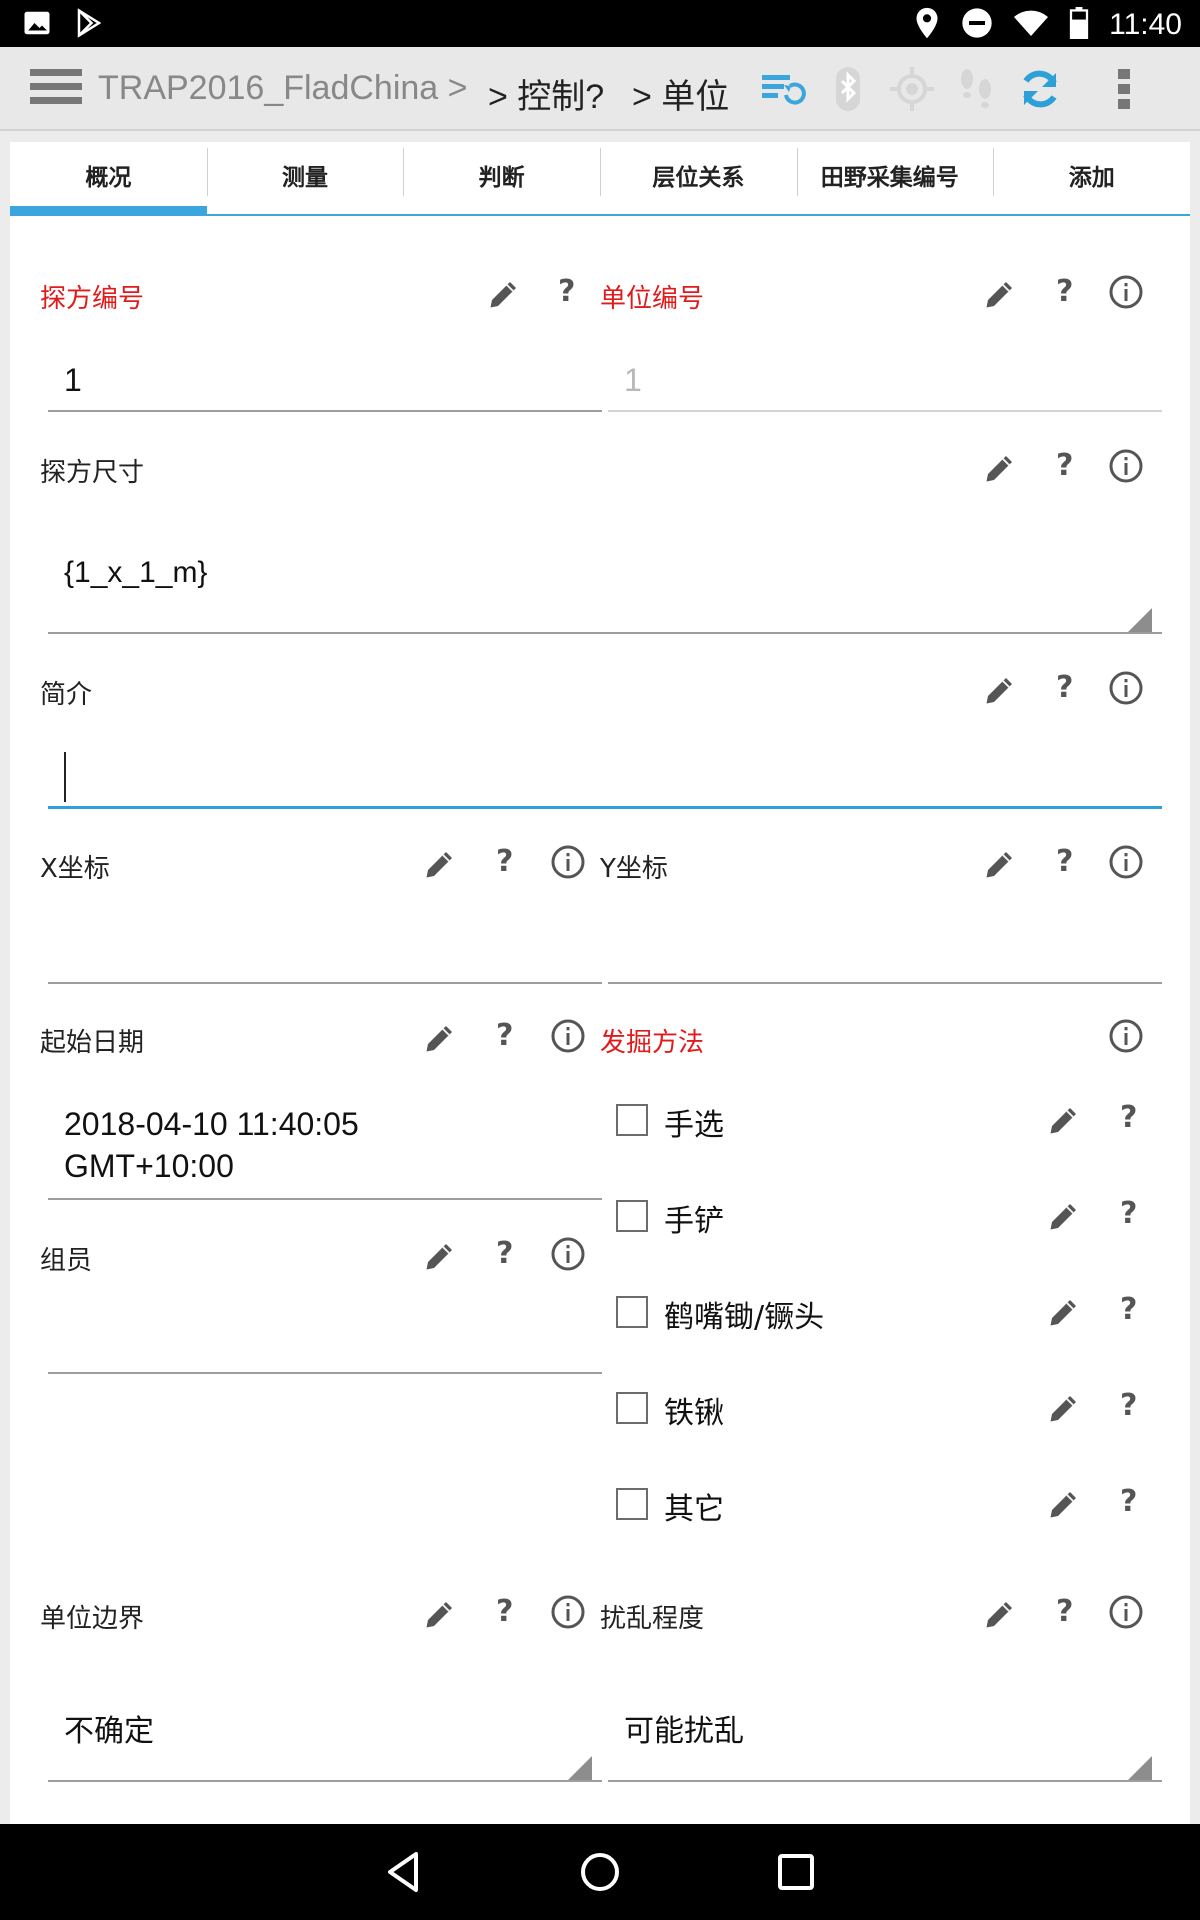  Describe the element at coordinates (632, 1504) in the screenshot. I see `checkbox-other` at that location.